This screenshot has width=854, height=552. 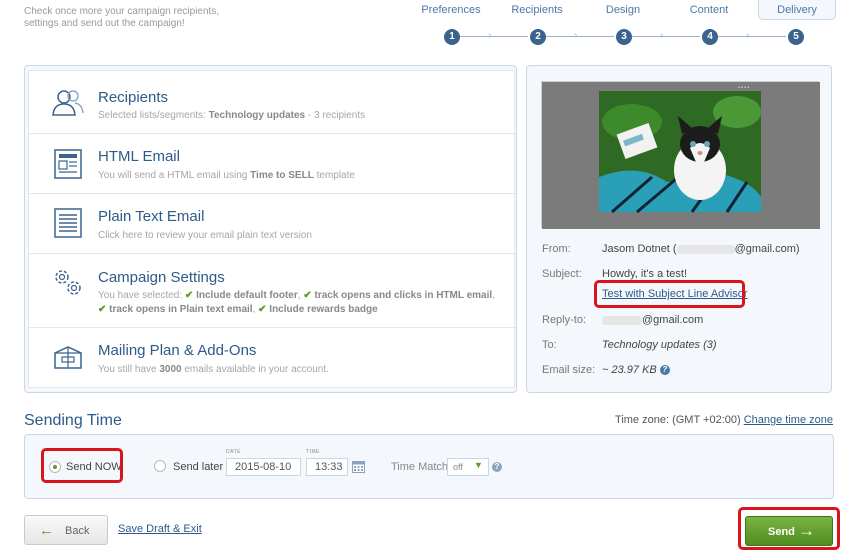 I want to click on email-preview-thumbnail: • • • •, so click(x=680, y=155).